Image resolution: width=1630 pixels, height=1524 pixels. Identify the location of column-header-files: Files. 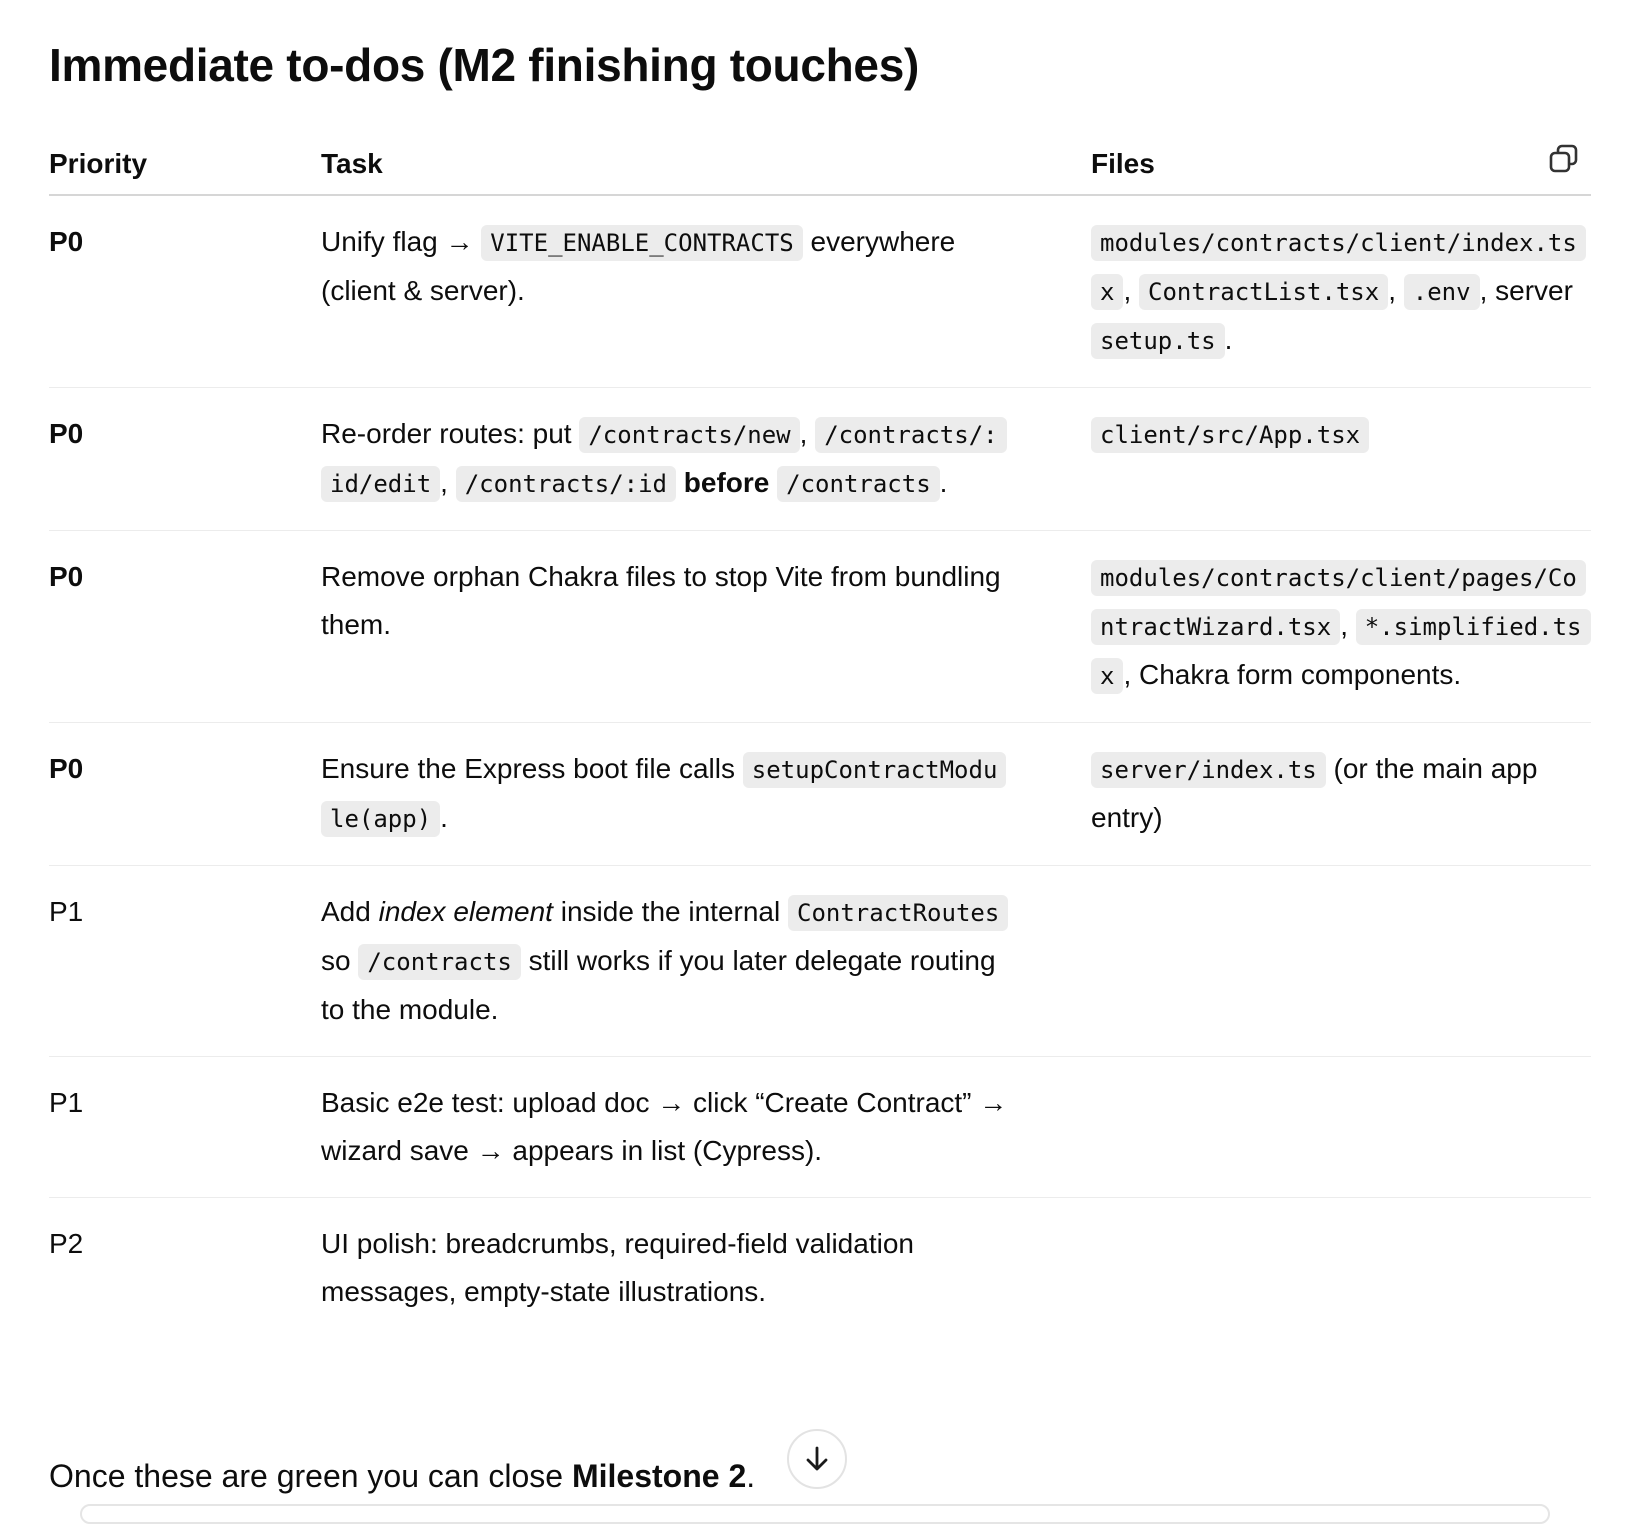
(1341, 170).